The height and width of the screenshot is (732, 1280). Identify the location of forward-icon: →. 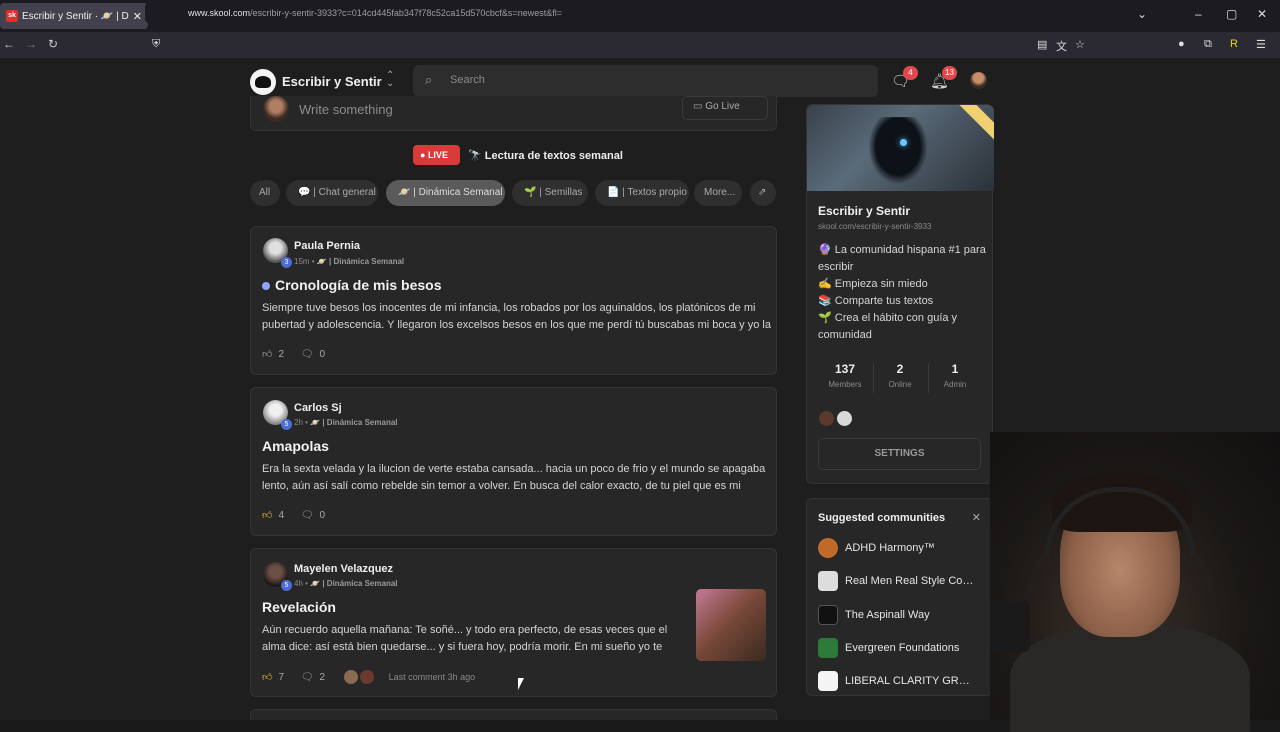
(31, 44).